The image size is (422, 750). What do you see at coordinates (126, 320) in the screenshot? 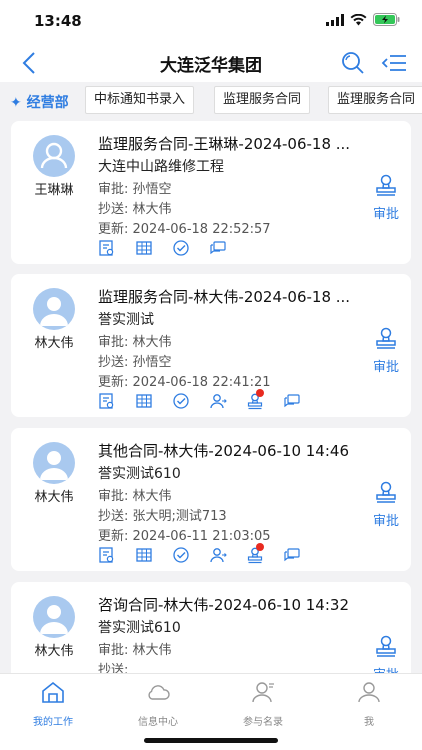
I see `card-subtitle: 誉实测试` at bounding box center [126, 320].